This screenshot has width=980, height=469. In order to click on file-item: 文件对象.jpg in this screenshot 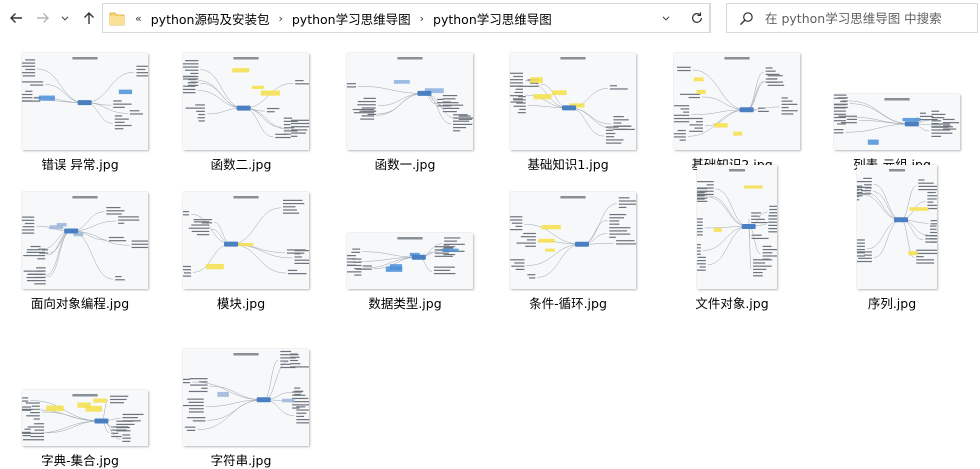, I will do `click(732, 247)`.